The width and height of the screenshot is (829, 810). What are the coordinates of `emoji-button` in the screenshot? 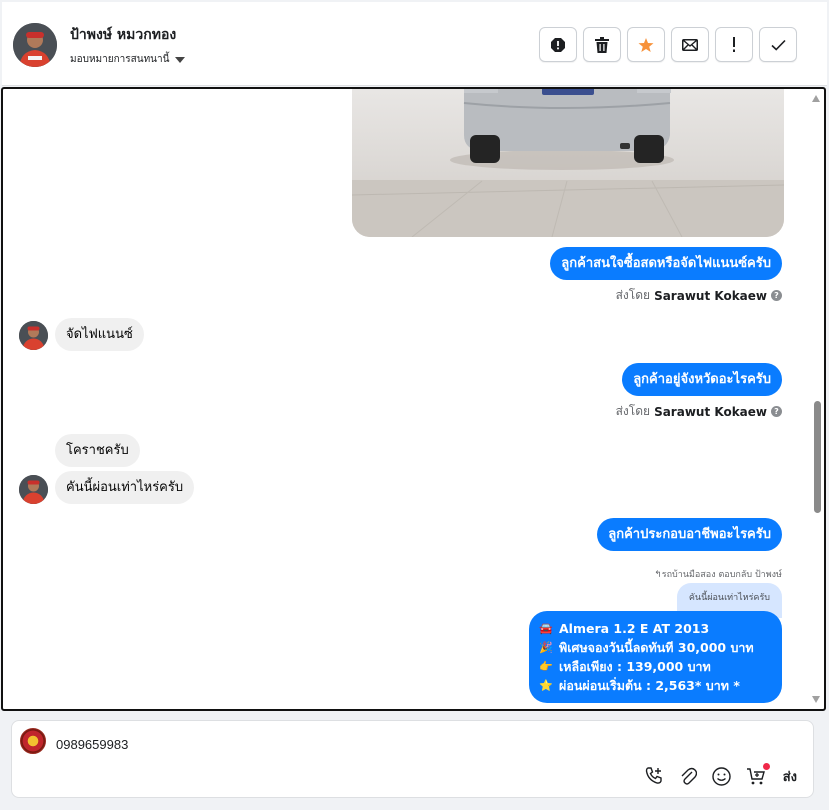 It's located at (722, 776).